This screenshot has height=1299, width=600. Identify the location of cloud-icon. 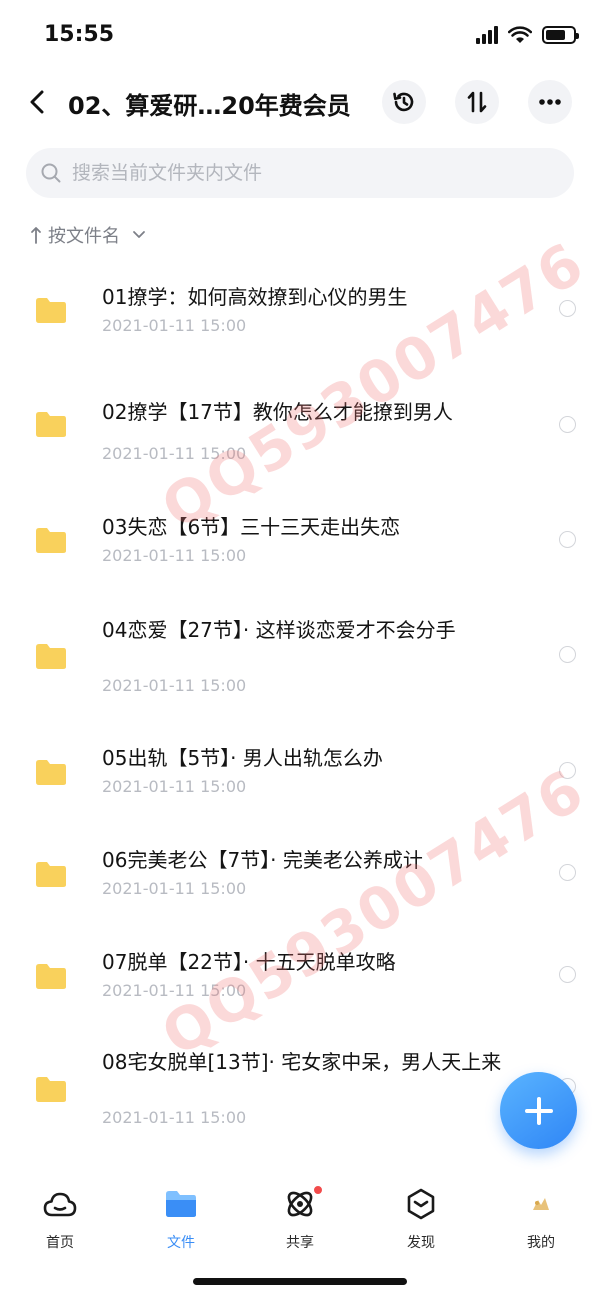
(60, 1204).